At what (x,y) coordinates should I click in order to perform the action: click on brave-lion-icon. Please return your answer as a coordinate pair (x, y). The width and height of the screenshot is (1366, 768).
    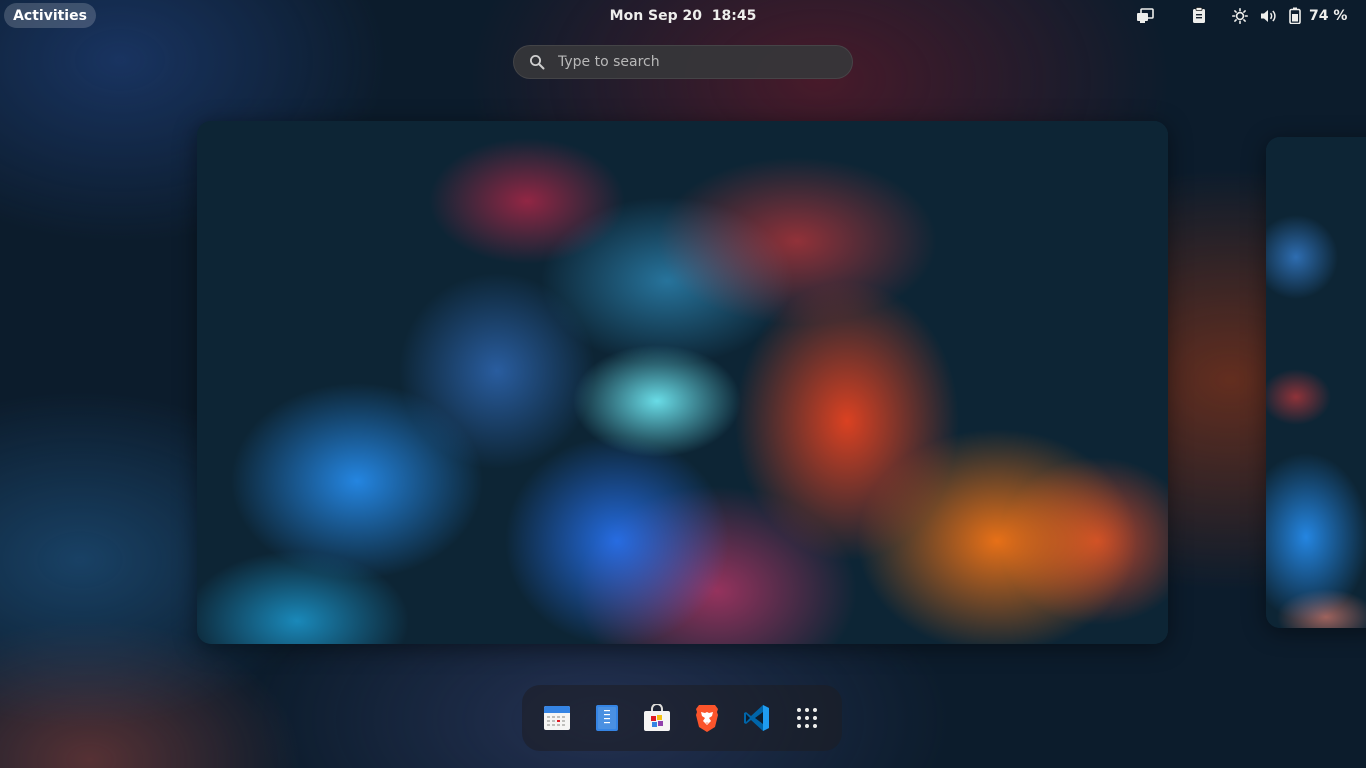
    Looking at the image, I should click on (707, 718).